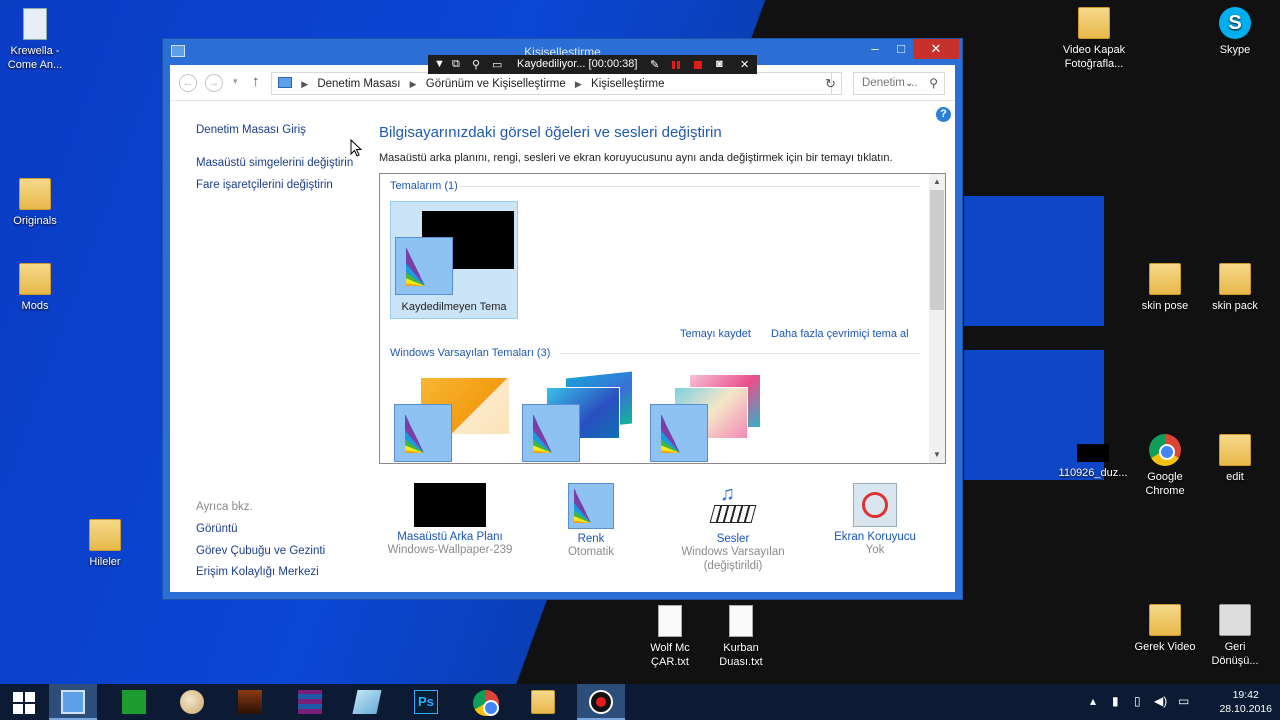  Describe the element at coordinates (454, 260) in the screenshot. I see `theme-unsaved: Kaydedilmeyen Tema` at that location.